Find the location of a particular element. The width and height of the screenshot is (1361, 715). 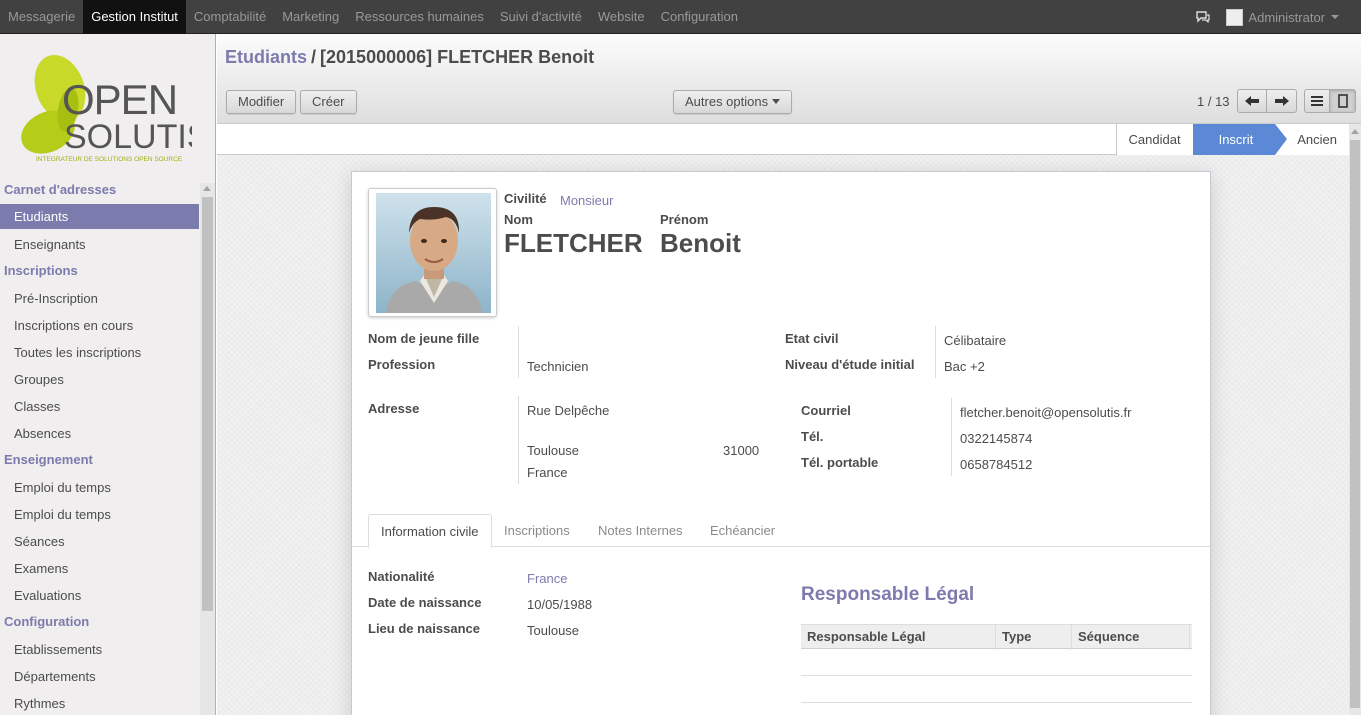

etat-civil-field: Célibataire is located at coordinates (975, 340).